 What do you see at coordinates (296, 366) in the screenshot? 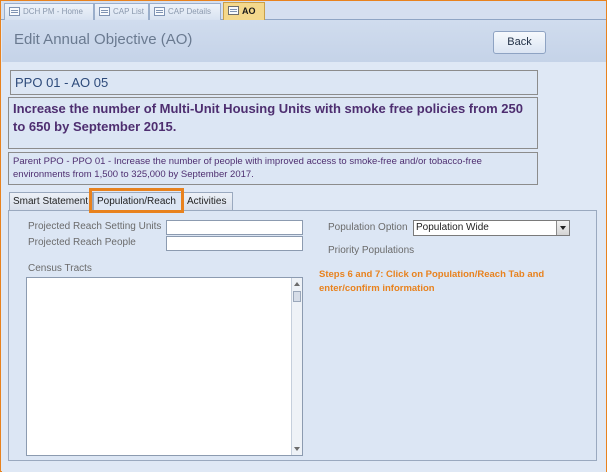
I see `census-tracts-scrollbar` at bounding box center [296, 366].